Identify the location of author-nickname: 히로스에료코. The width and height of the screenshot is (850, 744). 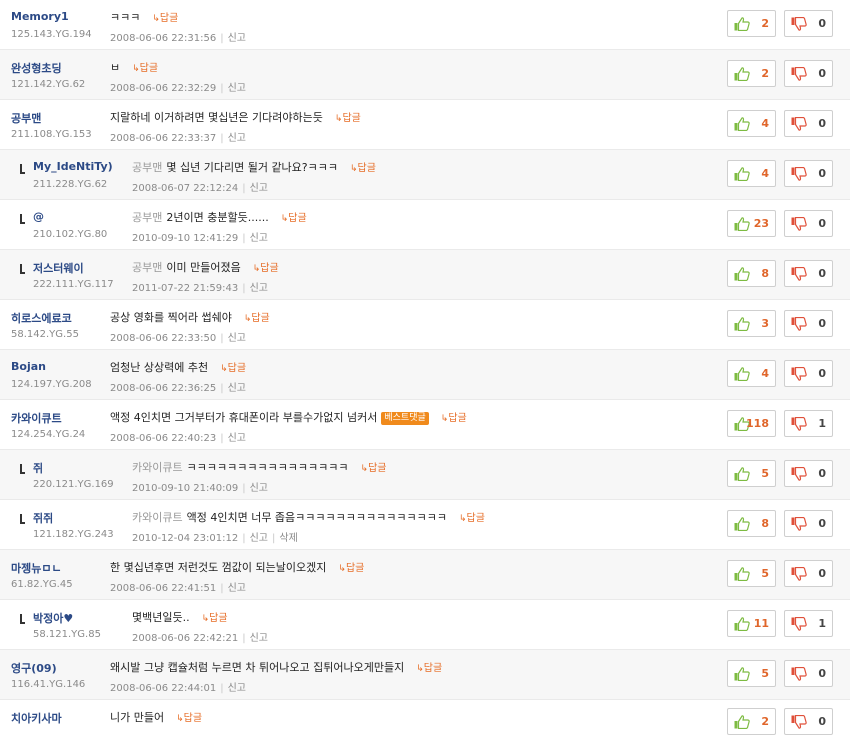
(41, 318).